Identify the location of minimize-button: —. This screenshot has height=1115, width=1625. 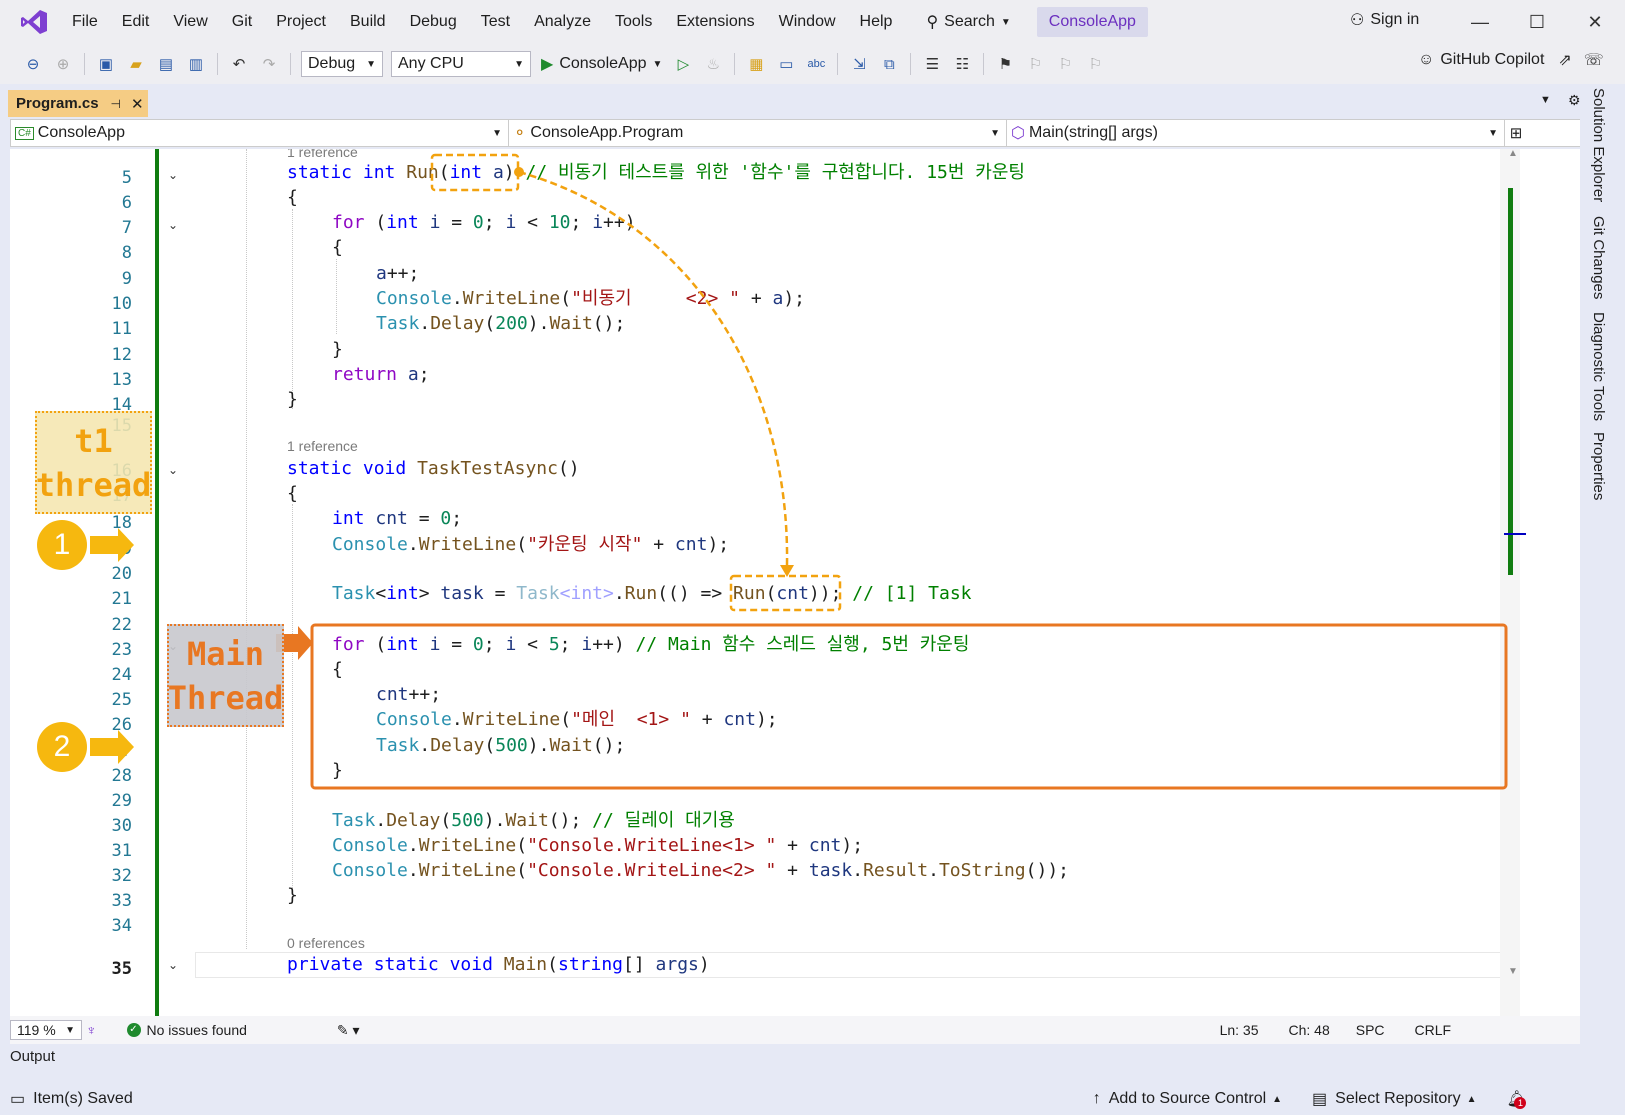
(1480, 22).